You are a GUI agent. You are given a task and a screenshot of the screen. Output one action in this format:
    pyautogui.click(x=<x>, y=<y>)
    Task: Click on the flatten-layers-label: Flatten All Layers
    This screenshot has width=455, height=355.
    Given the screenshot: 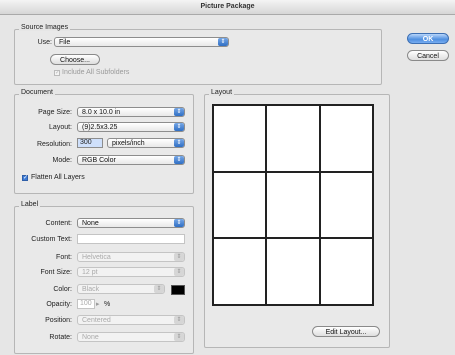 What is the action you would take?
    pyautogui.click(x=58, y=177)
    